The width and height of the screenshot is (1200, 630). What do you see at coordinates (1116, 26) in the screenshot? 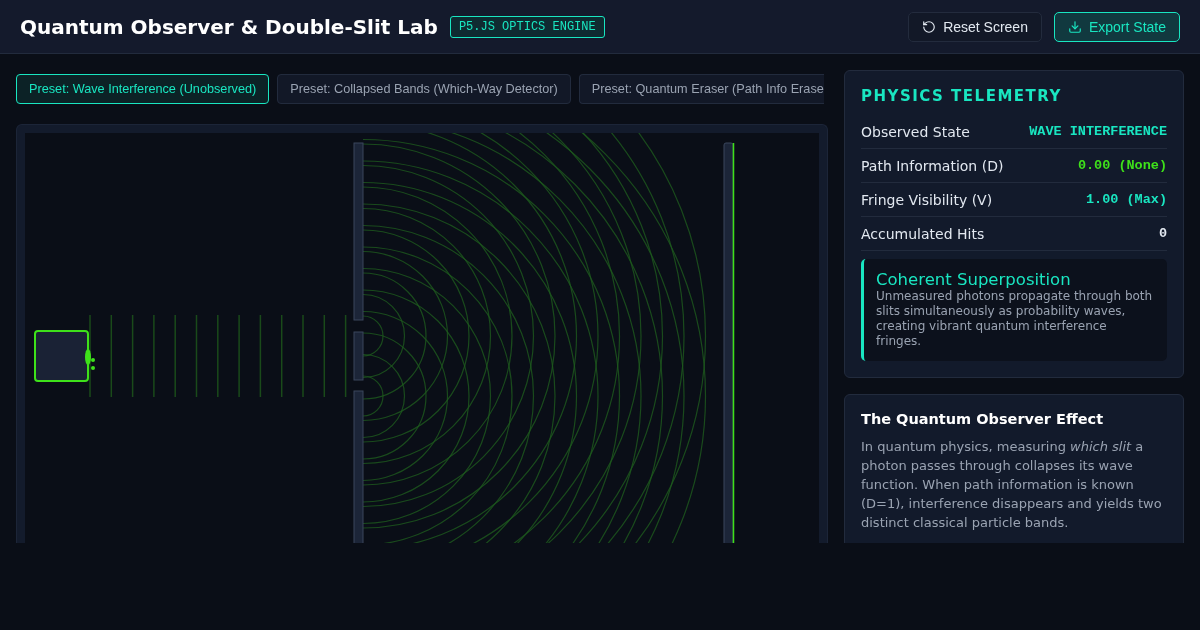
I see `export-button: Export State` at bounding box center [1116, 26].